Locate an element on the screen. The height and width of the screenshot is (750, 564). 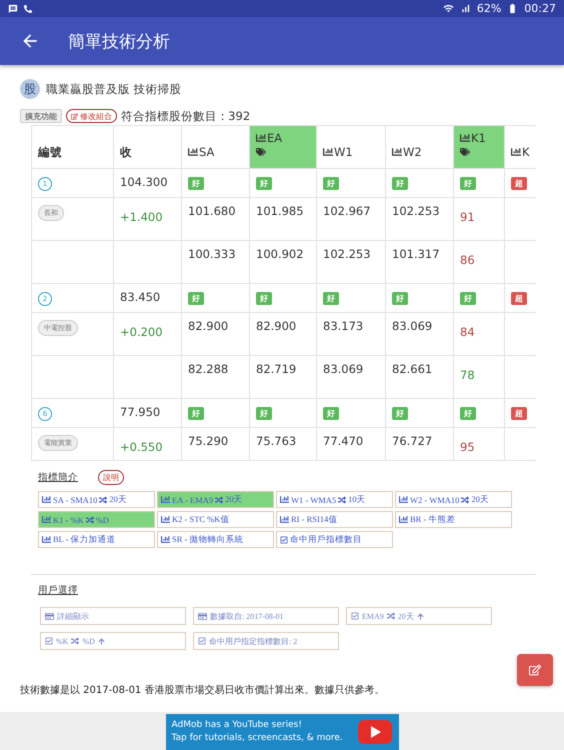
extension-button: 擴充功能 is located at coordinates (41, 116).